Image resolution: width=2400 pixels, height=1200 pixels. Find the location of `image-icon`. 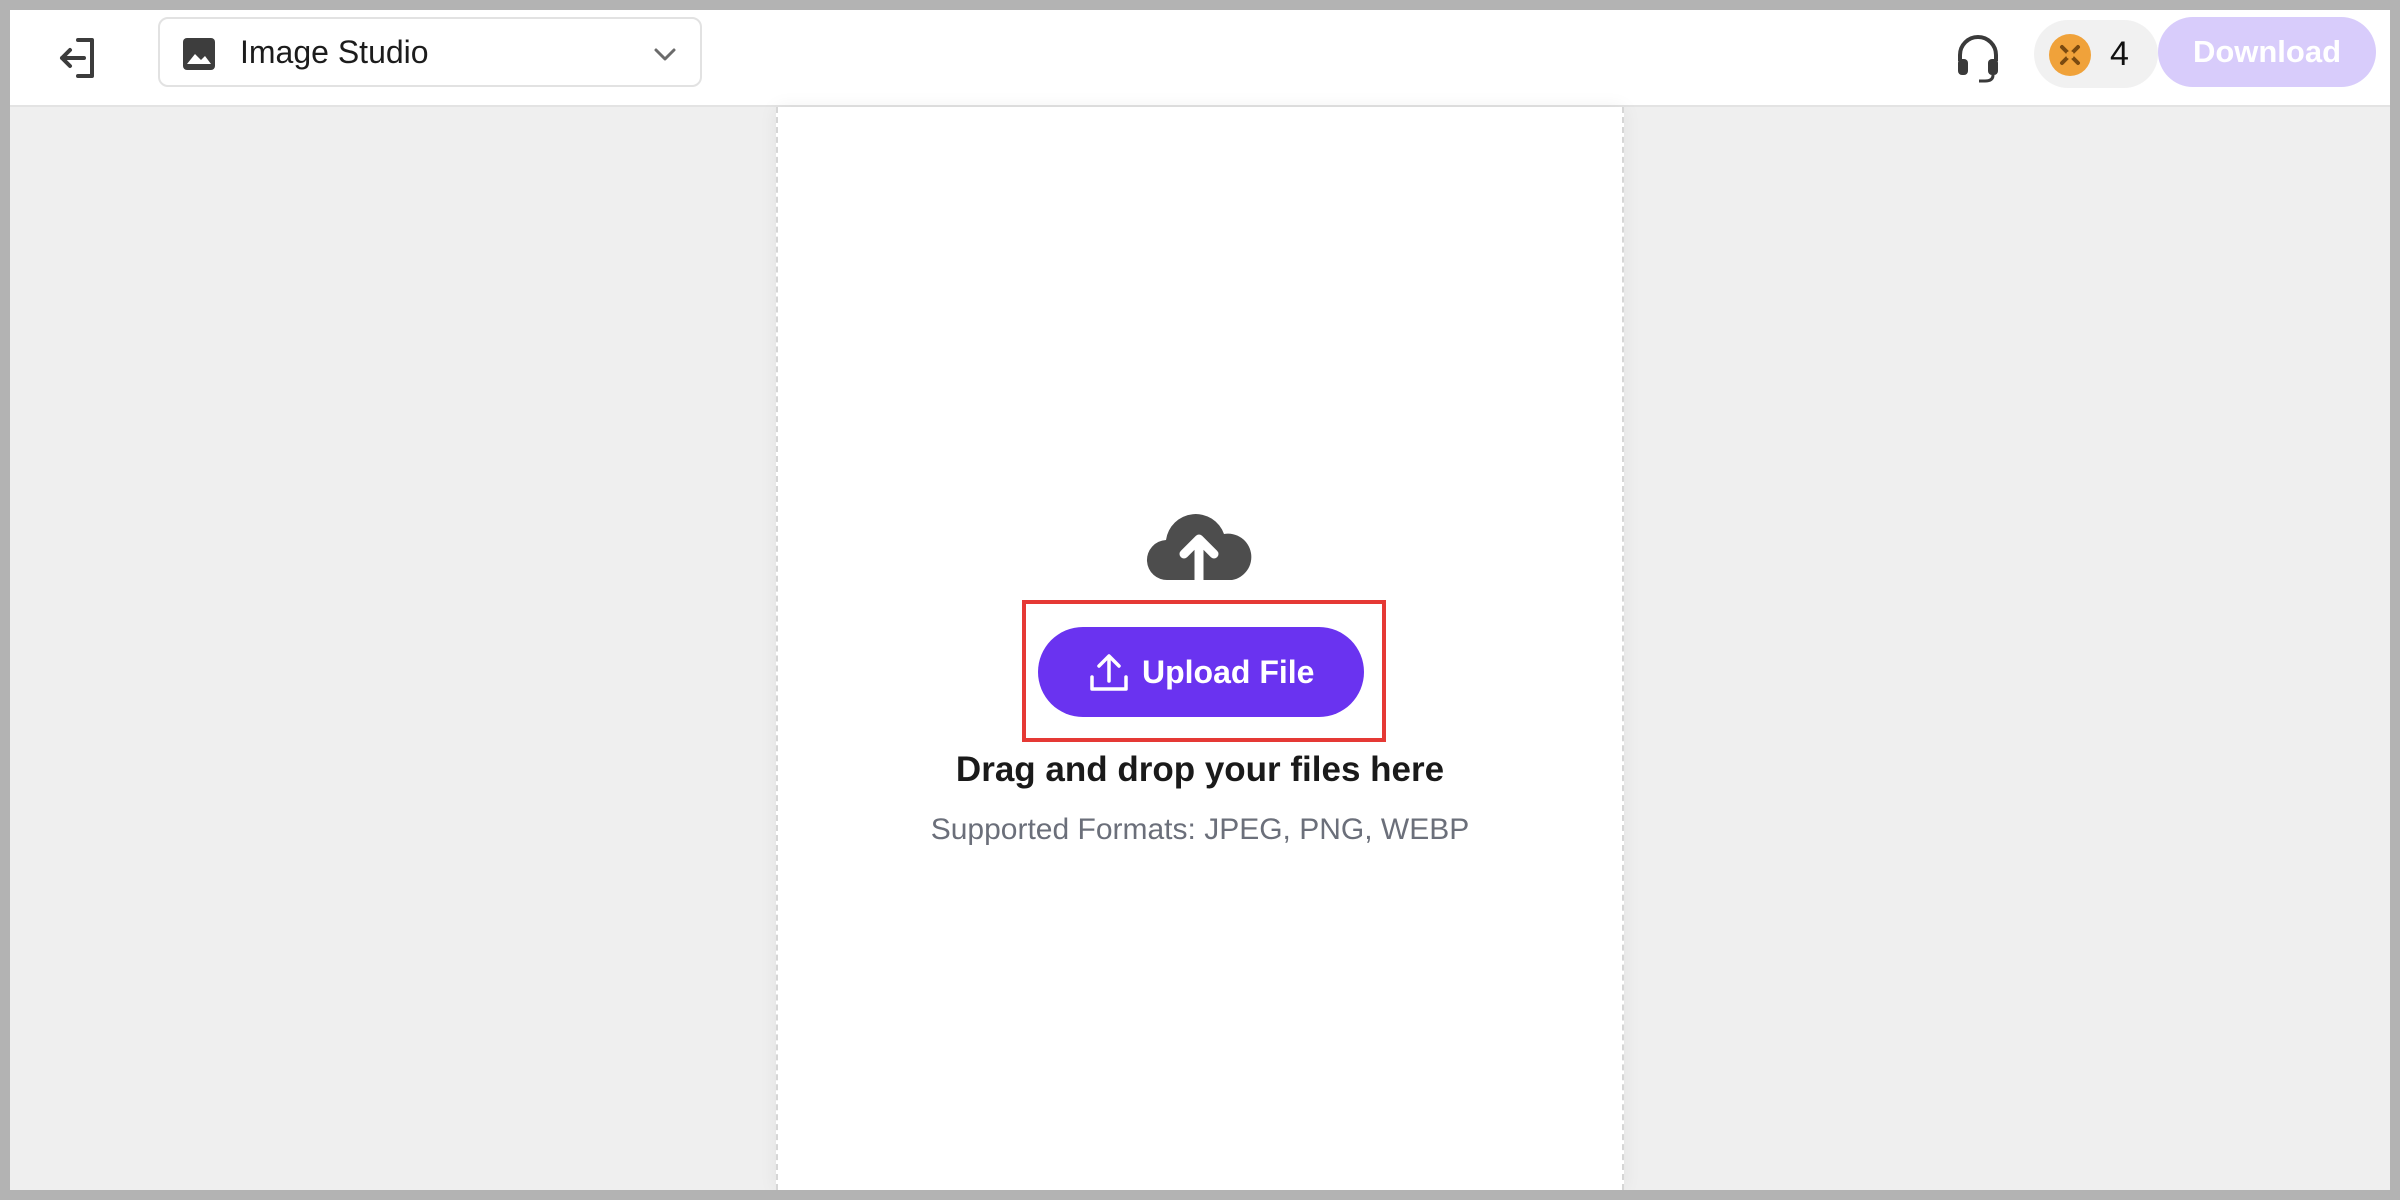

image-icon is located at coordinates (199, 54).